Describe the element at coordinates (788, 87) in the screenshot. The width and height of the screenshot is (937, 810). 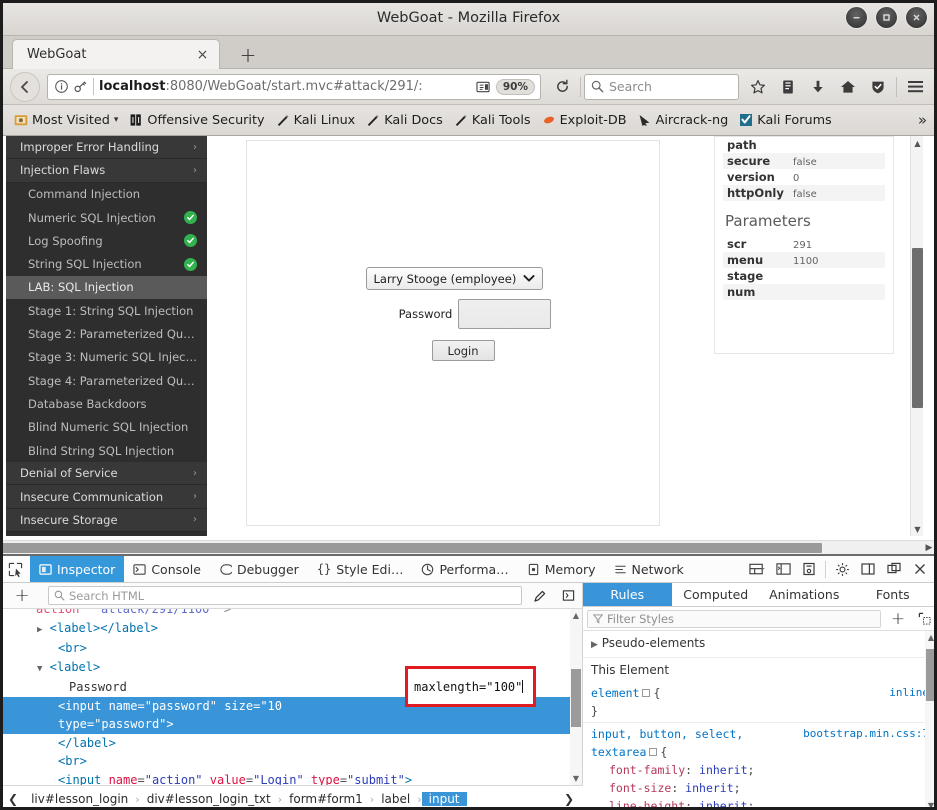
I see `library-button` at that location.